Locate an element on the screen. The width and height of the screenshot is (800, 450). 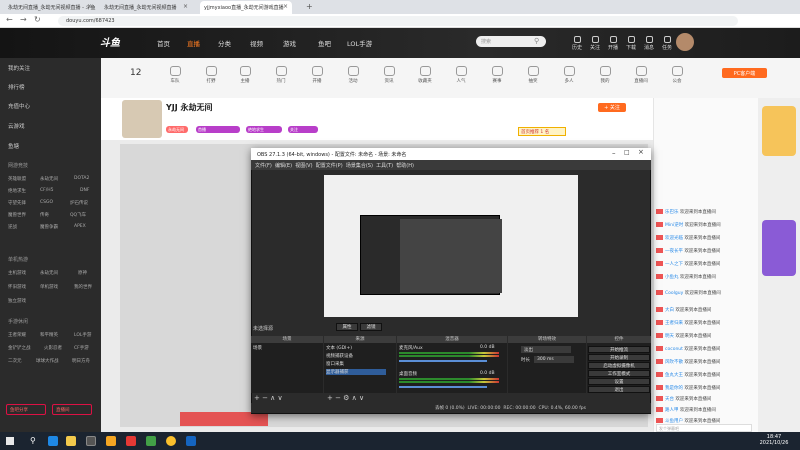
scene-item: 场景 is located at coordinates (287, 348).